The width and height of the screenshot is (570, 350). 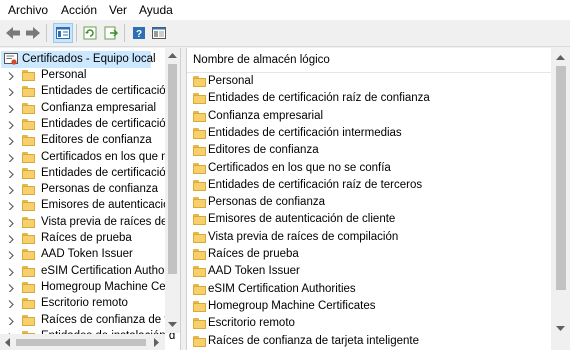 I want to click on tree-item-label: Personal, so click(x=64, y=75).